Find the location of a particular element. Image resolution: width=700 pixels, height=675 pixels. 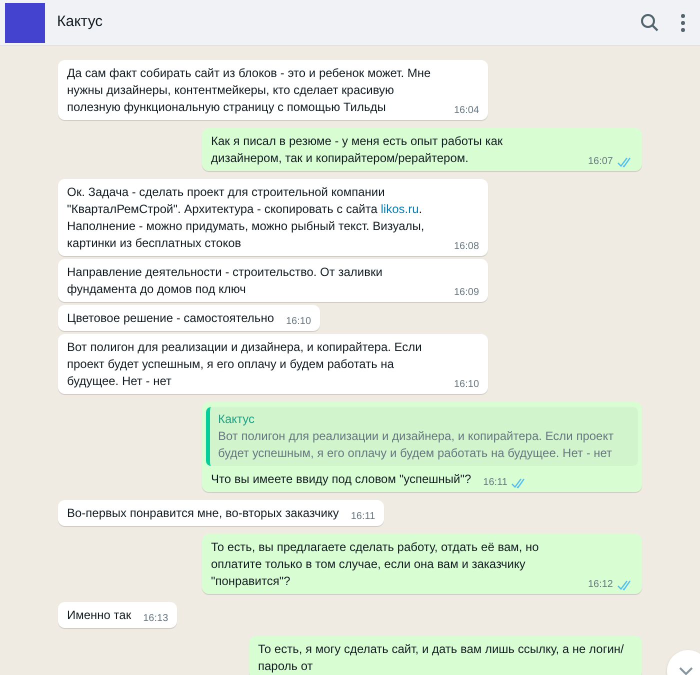

message-time: 16:12 is located at coordinates (600, 585).